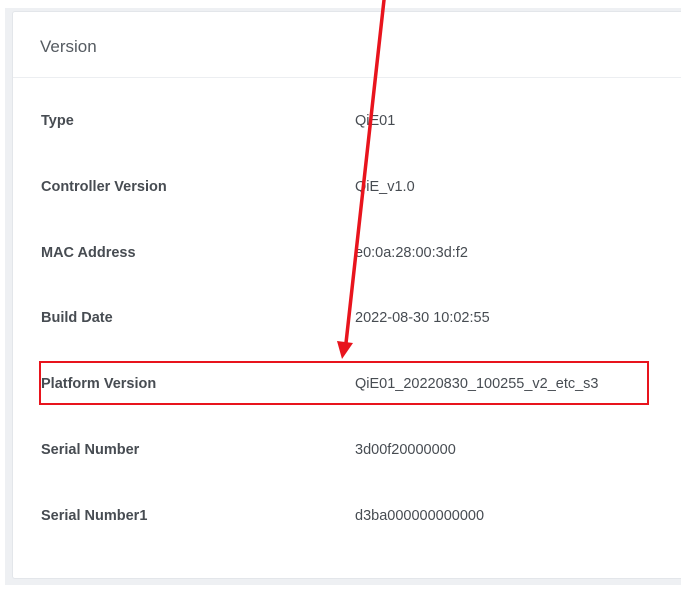 This screenshot has height=589, width=681. Describe the element at coordinates (477, 384) in the screenshot. I see `row-value: QiE01_20220830_100255_v2_etc_s3` at that location.